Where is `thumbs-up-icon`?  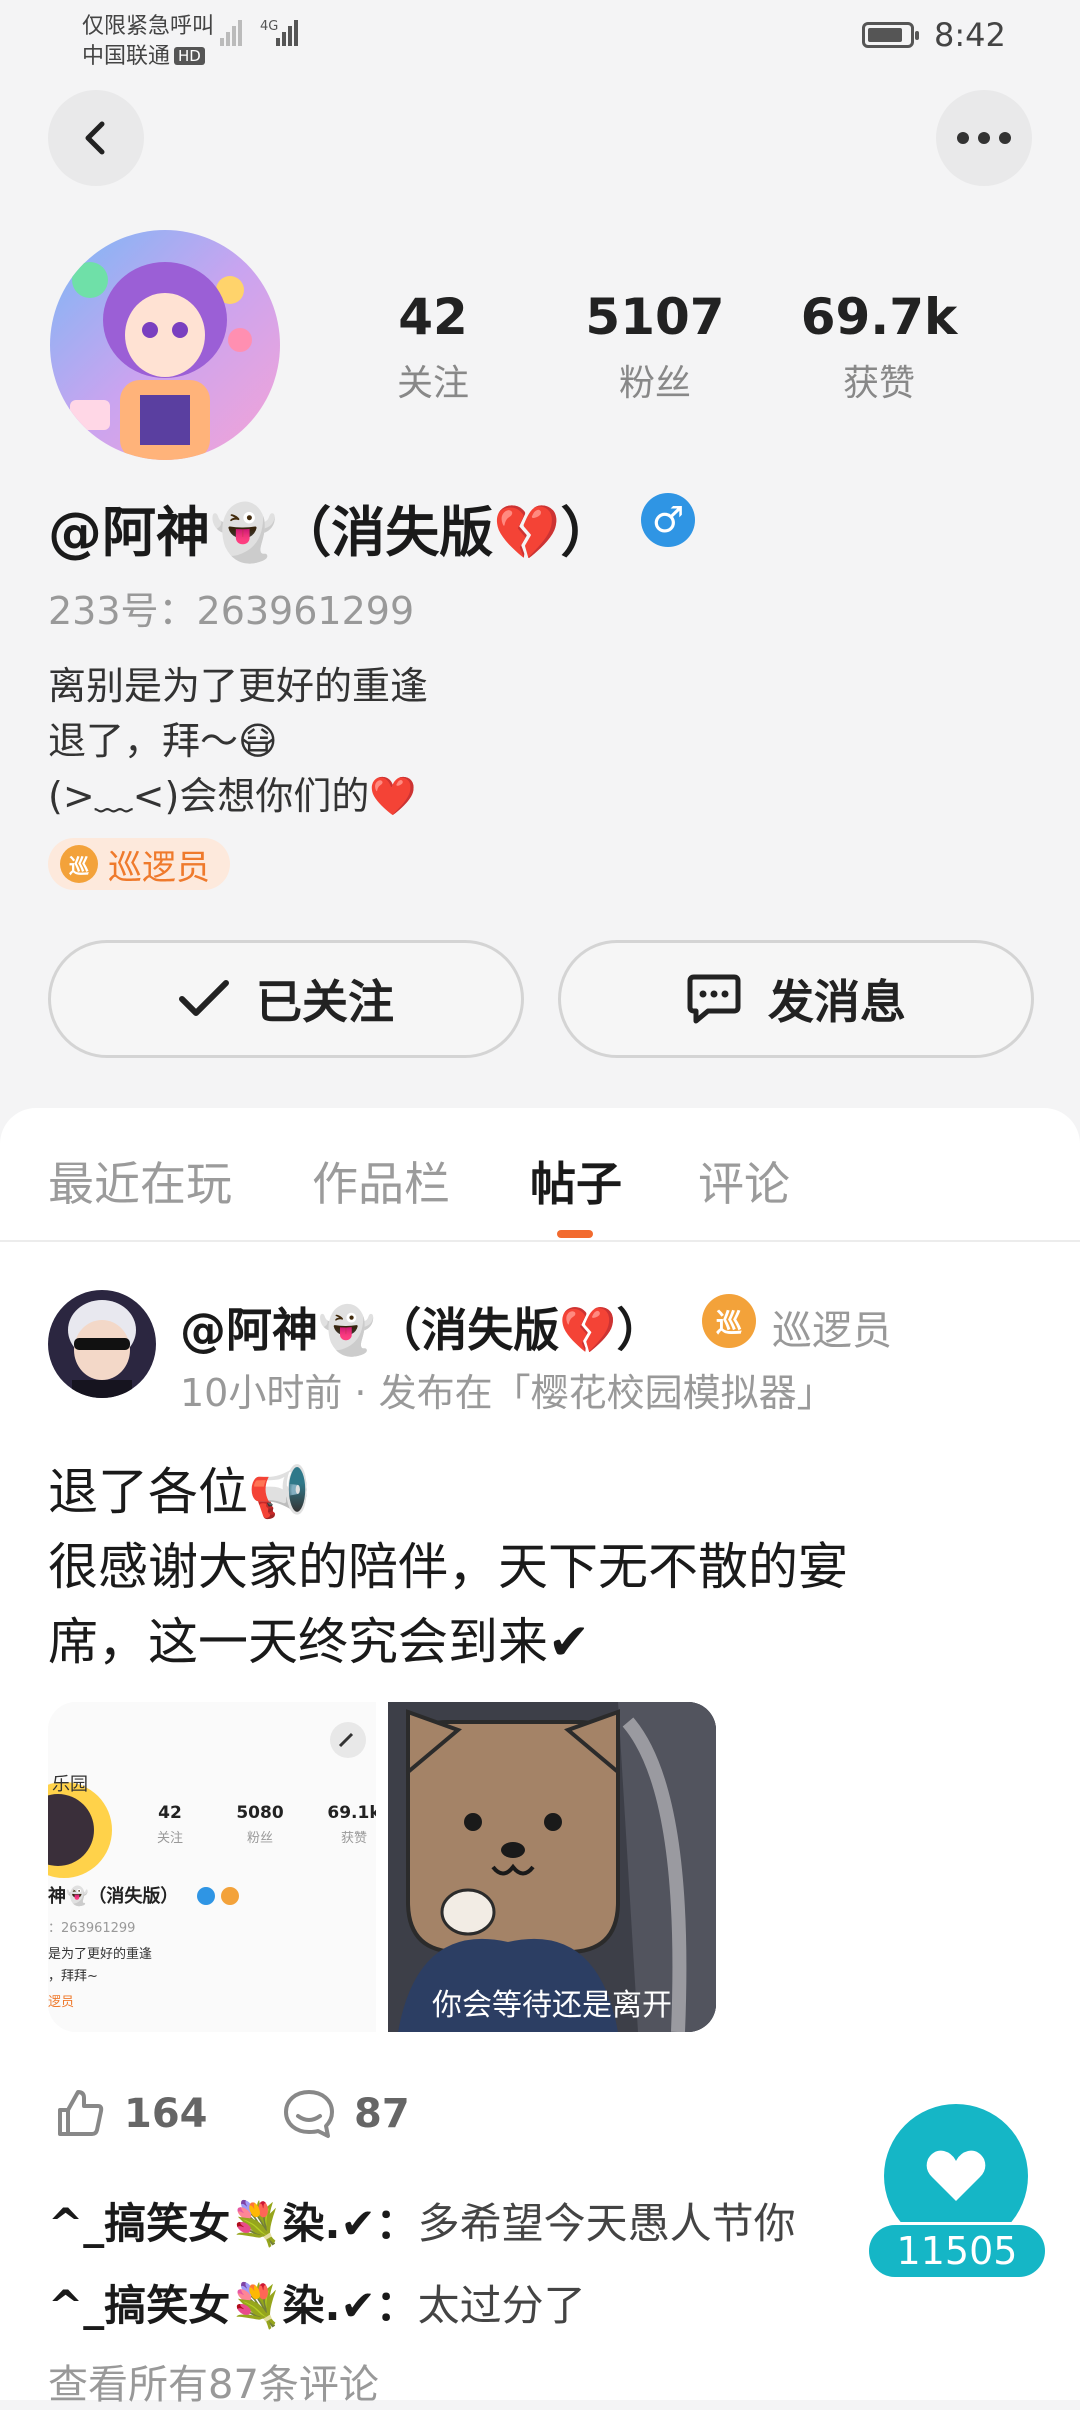
thumbs-up-icon is located at coordinates (81, 2113).